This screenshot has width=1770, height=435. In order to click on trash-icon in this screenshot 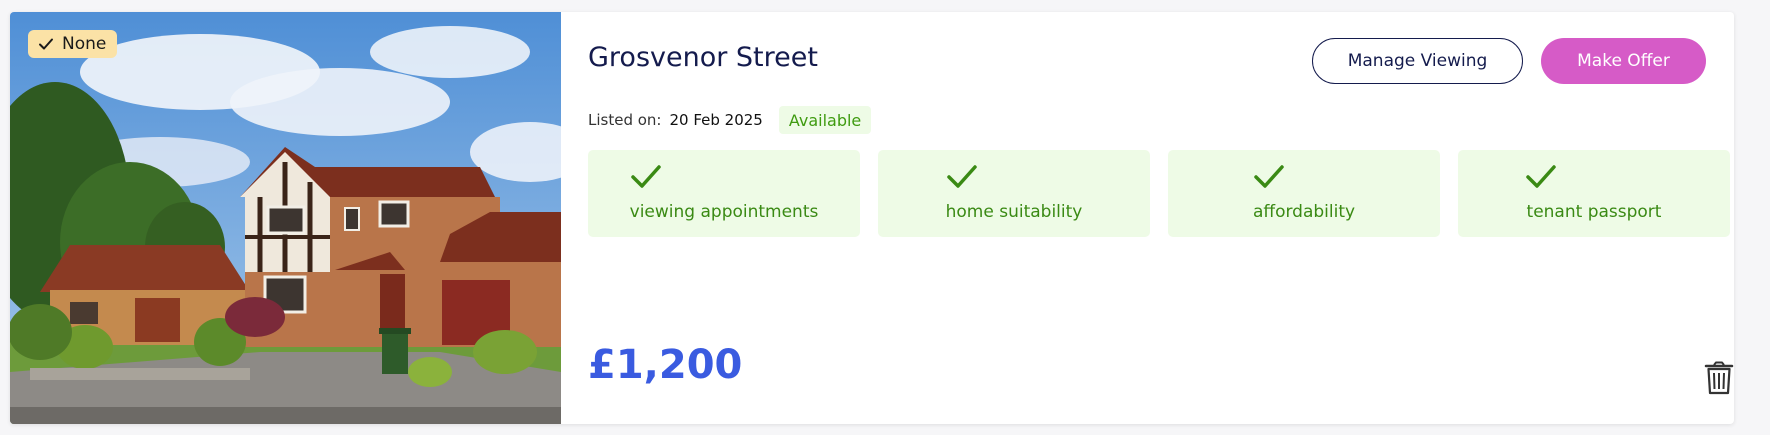, I will do `click(1718, 378)`.